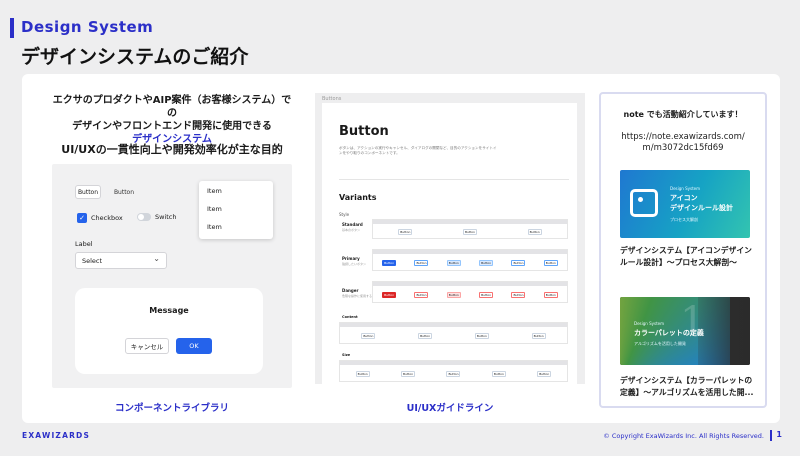 The image size is (800, 456). What do you see at coordinates (92, 261) in the screenshot?
I see `select-value: Select` at bounding box center [92, 261].